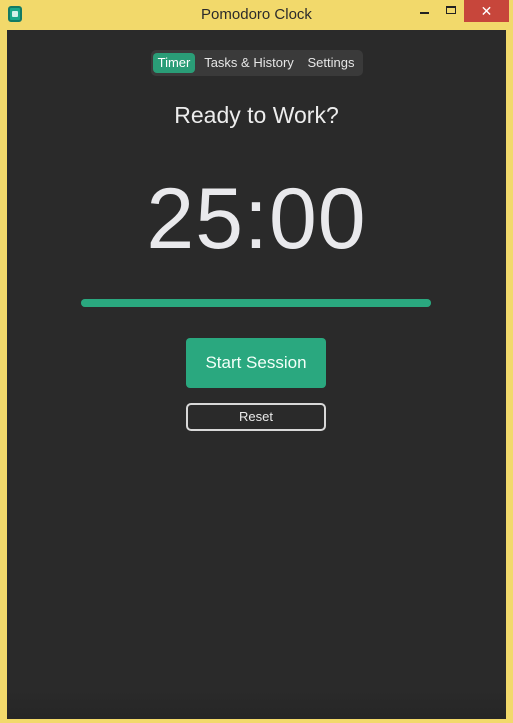 This screenshot has width=513, height=723. I want to click on close-button: ✕, so click(486, 11).